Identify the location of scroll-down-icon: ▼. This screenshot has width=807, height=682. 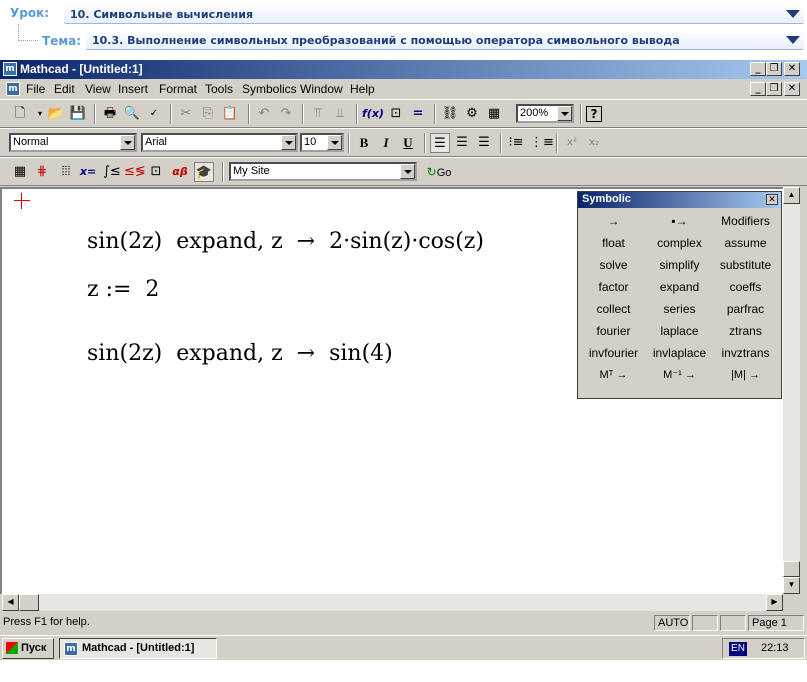
(791, 585).